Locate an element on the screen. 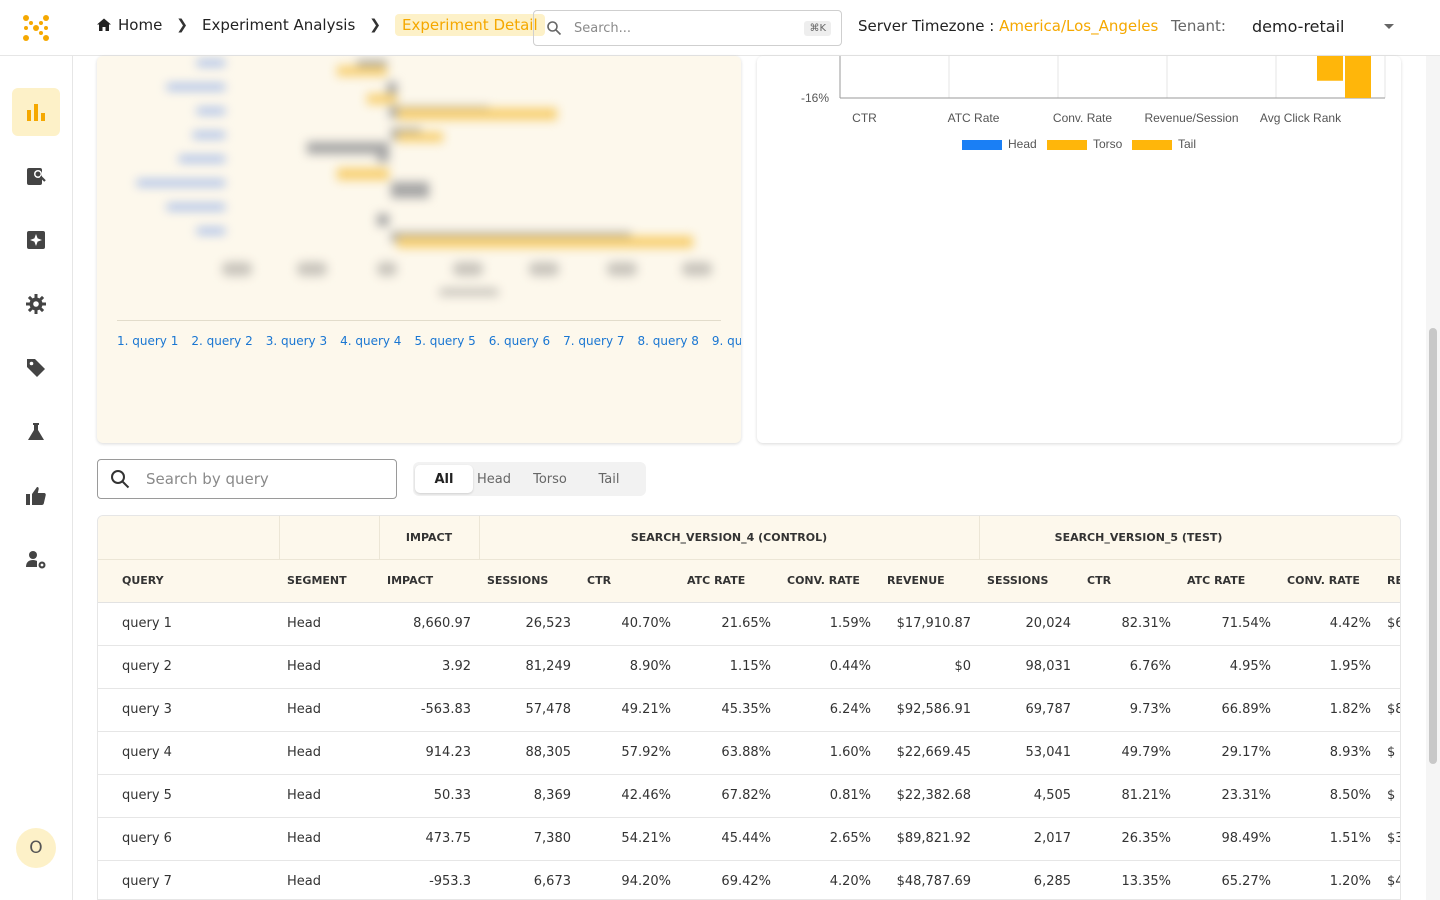 This screenshot has height=900, width=1440. chart-x-tick-label: CTR is located at coordinates (864, 118).